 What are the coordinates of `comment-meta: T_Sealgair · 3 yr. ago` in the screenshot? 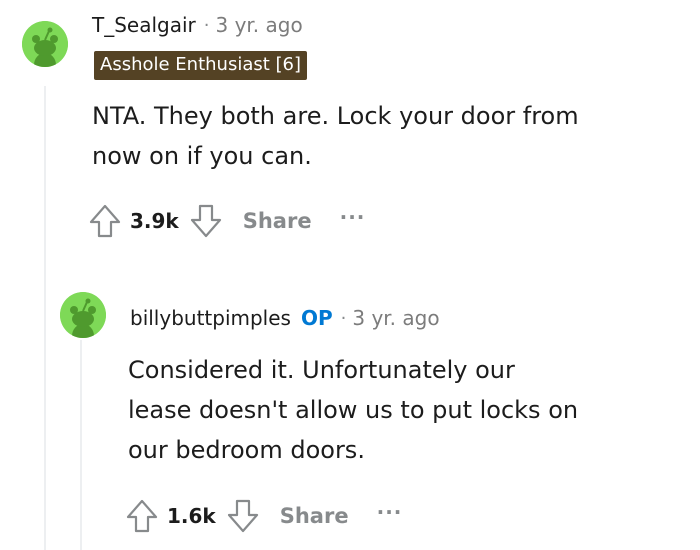 It's located at (197, 25).